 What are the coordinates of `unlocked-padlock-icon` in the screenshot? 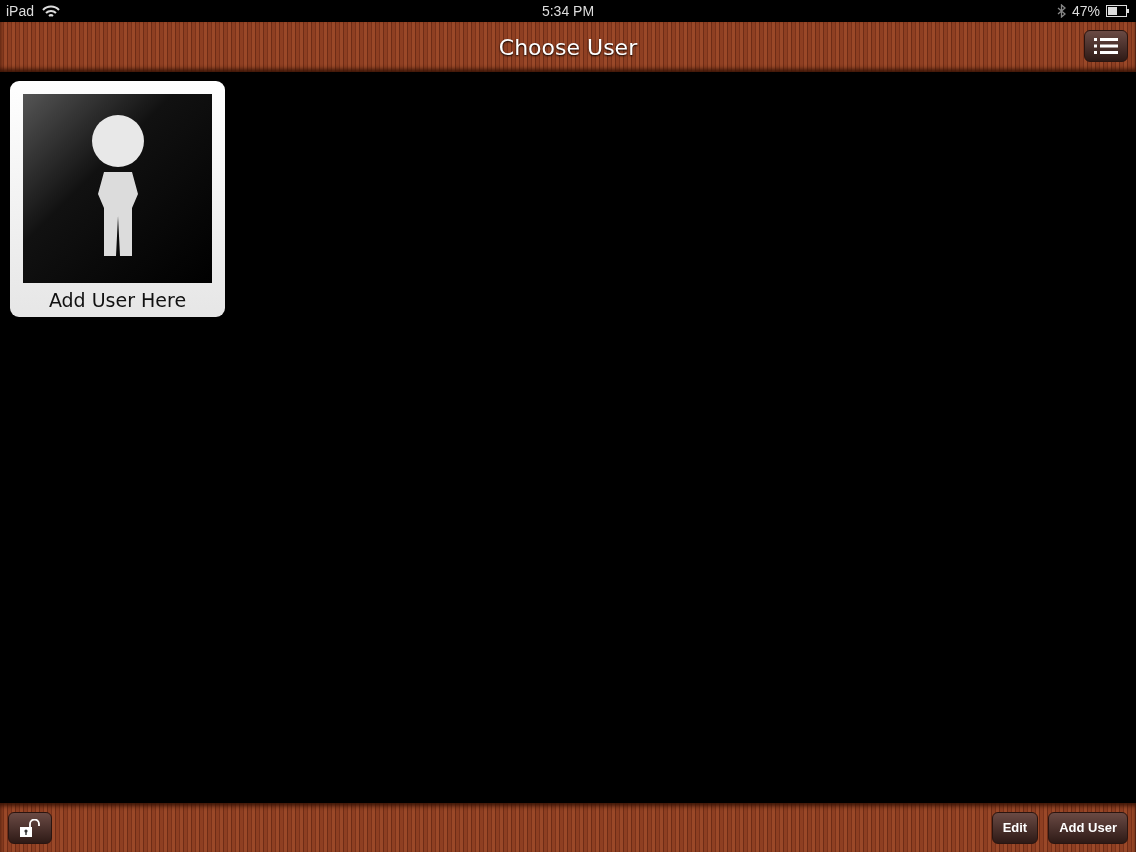 It's located at (30, 827).